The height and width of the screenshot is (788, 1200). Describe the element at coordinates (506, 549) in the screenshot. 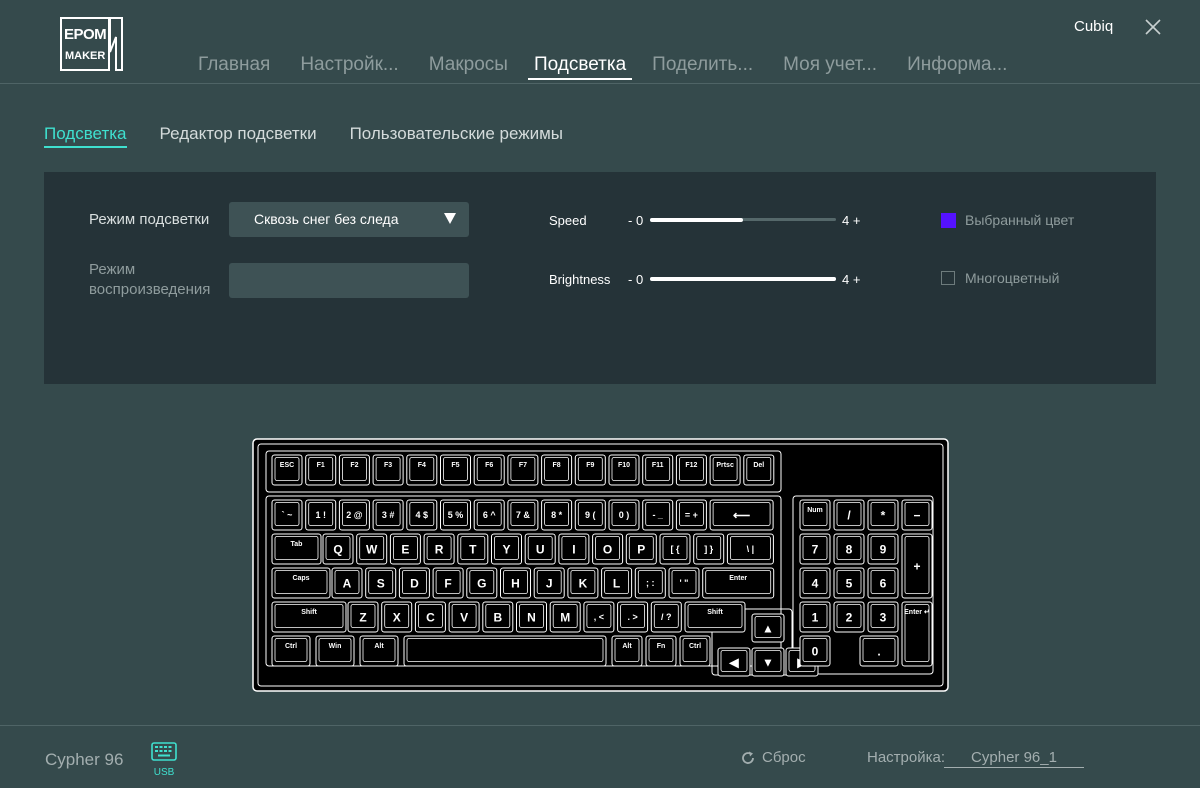

I see `key-r2-6: Y` at that location.